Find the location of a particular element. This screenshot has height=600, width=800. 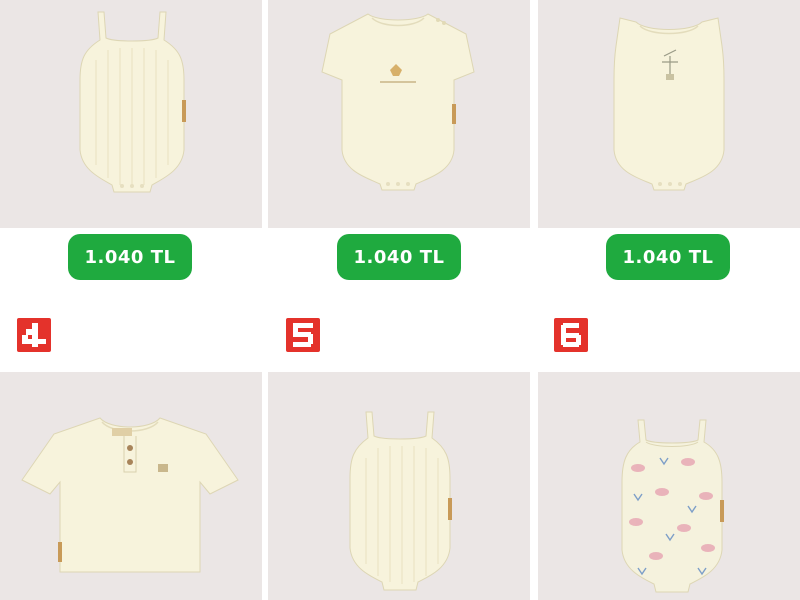

price-tag-3: 1.040 TL is located at coordinates (668, 257).